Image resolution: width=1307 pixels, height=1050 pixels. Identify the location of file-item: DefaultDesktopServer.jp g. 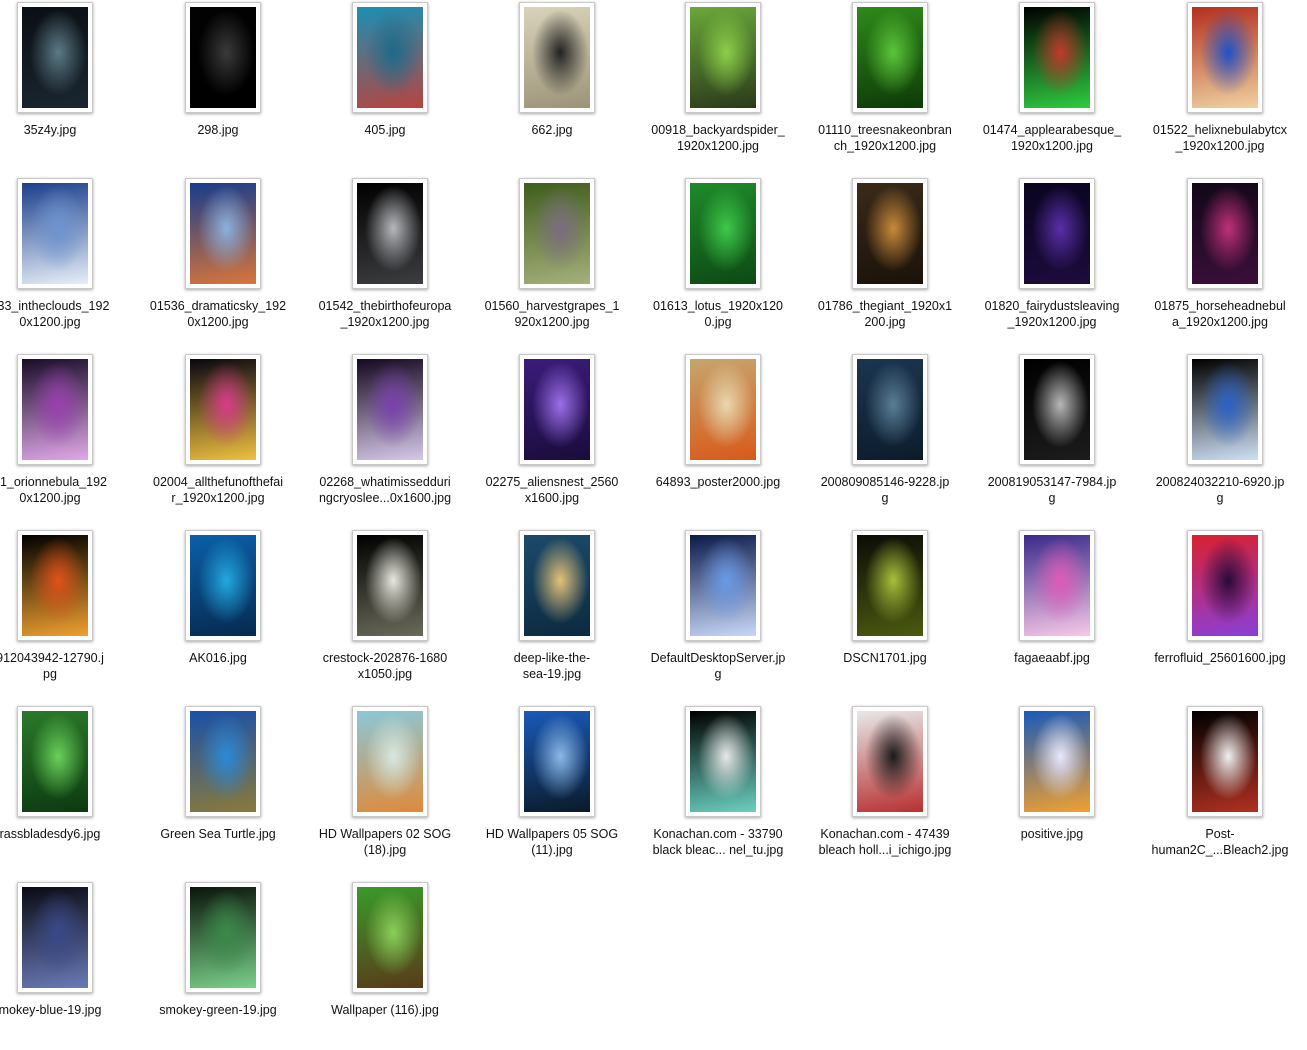
(718, 613).